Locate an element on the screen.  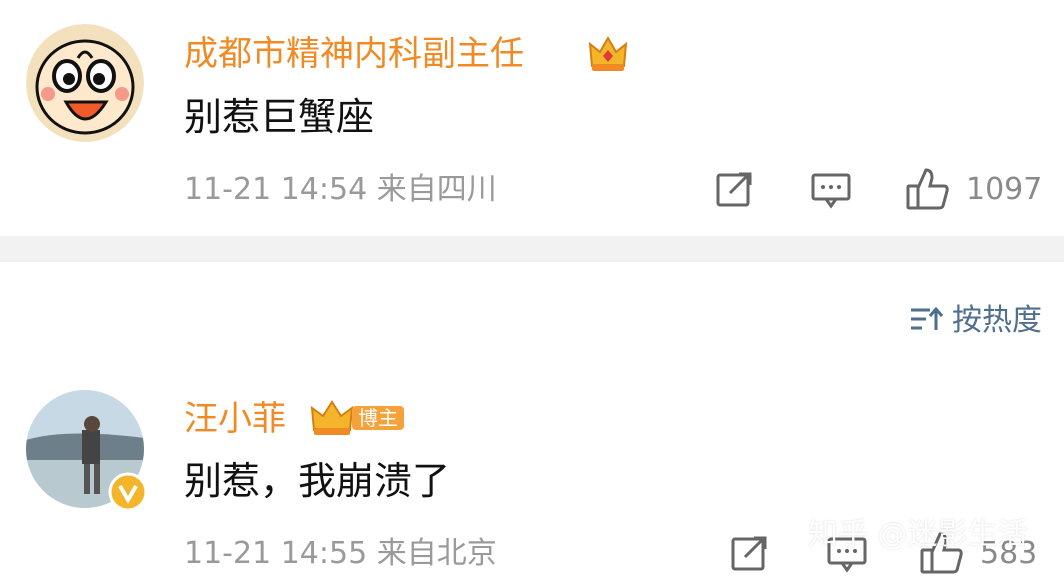
avatar is located at coordinates (85, 83).